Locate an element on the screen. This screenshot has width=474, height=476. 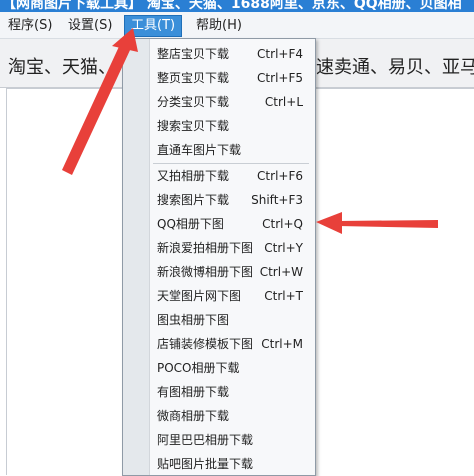
menu-item-sina-aipai-download: 新浪爱拍相册下图 Ctrl+Y is located at coordinates (232, 248).